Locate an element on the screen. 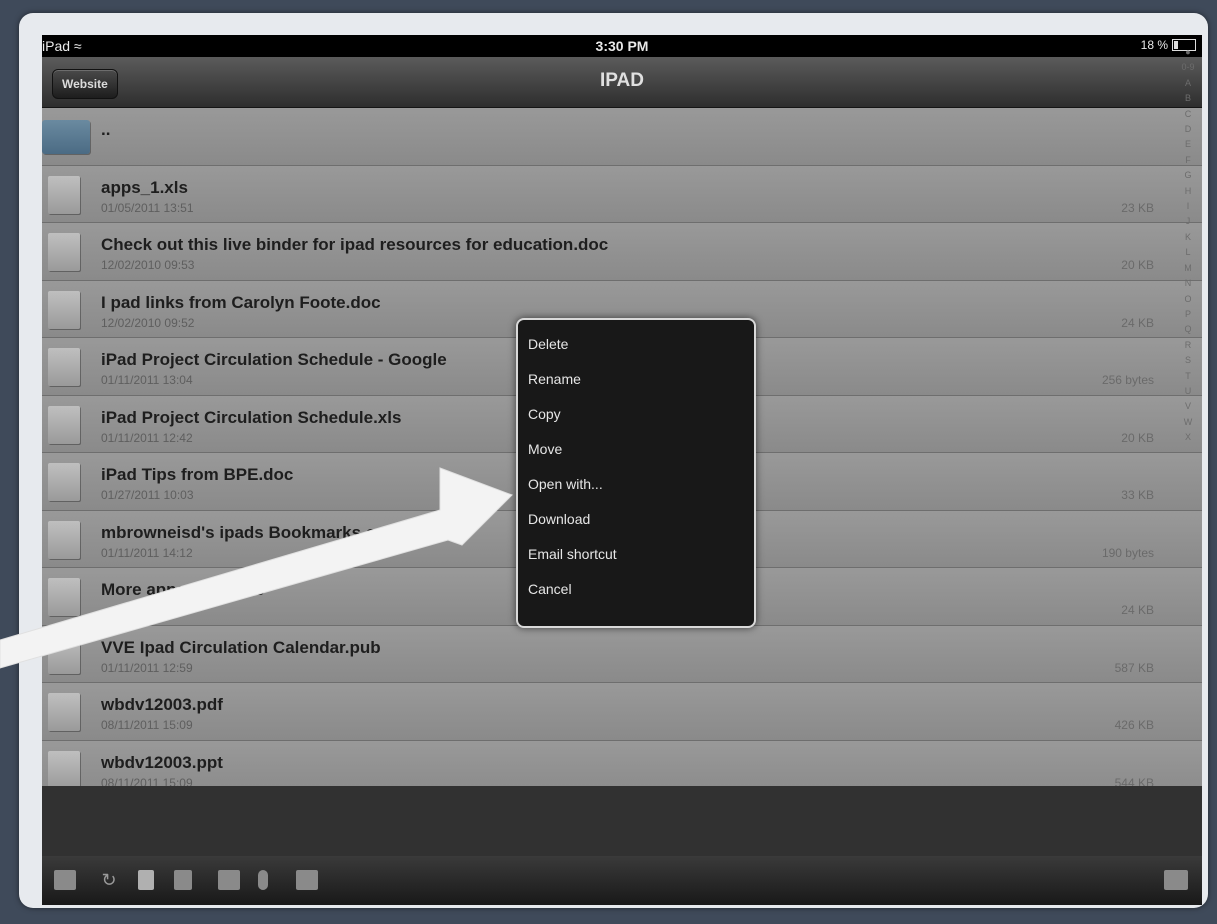  file-row: apps_1.xls 01/05/2011 13:51 23 KB is located at coordinates (622, 194).